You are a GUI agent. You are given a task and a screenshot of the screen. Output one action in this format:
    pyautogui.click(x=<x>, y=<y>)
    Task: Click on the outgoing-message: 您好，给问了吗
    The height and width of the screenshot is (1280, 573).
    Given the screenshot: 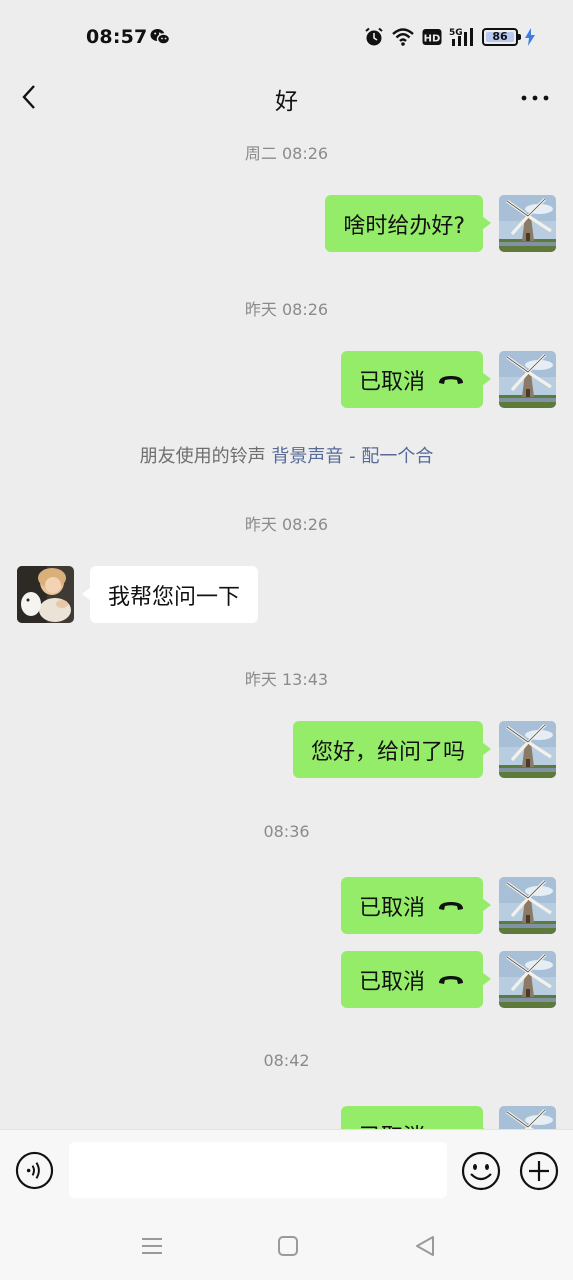 What is the action you would take?
    pyautogui.click(x=392, y=749)
    